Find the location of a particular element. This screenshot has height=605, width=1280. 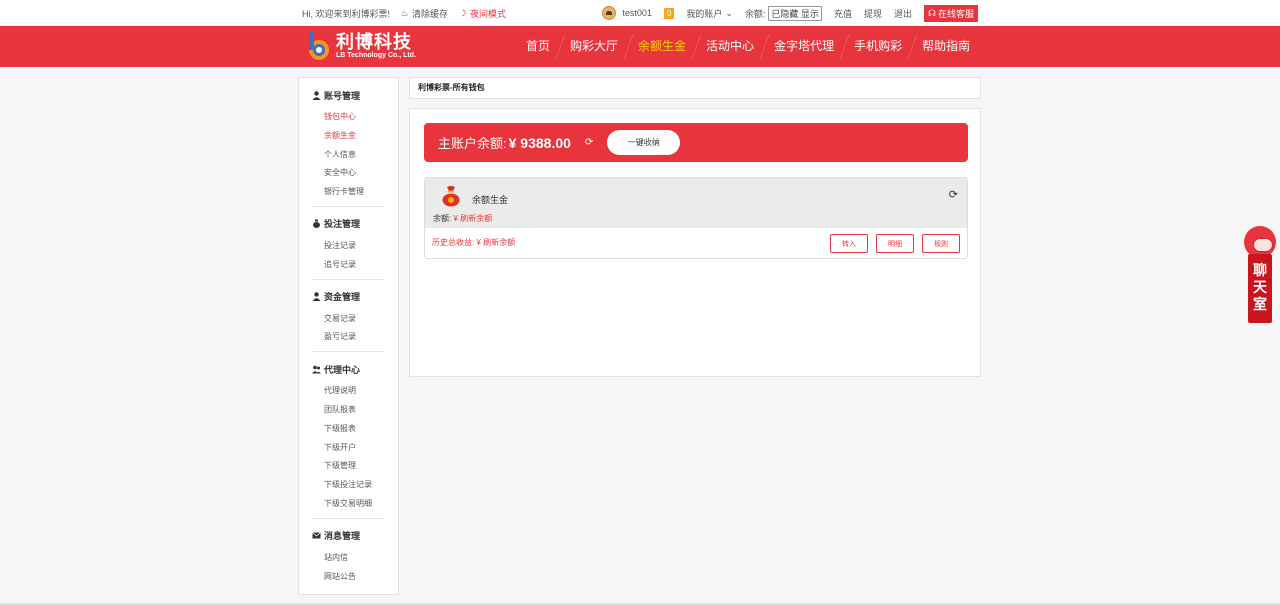

envelope-icon is located at coordinates (316, 535).